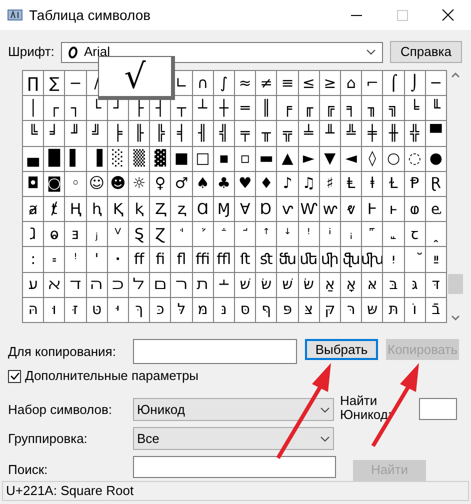 Image resolution: width=471 pixels, height=504 pixels. I want to click on symbol-cell: ╛, so click(54, 133).